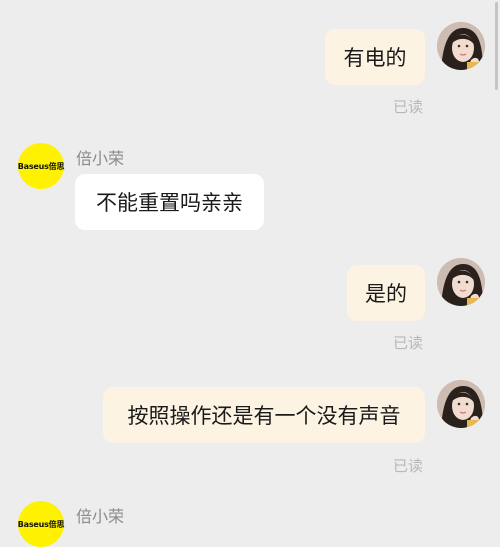  I want to click on message-bubble-mine: 按照操作还是有一个没有声音, so click(264, 415).